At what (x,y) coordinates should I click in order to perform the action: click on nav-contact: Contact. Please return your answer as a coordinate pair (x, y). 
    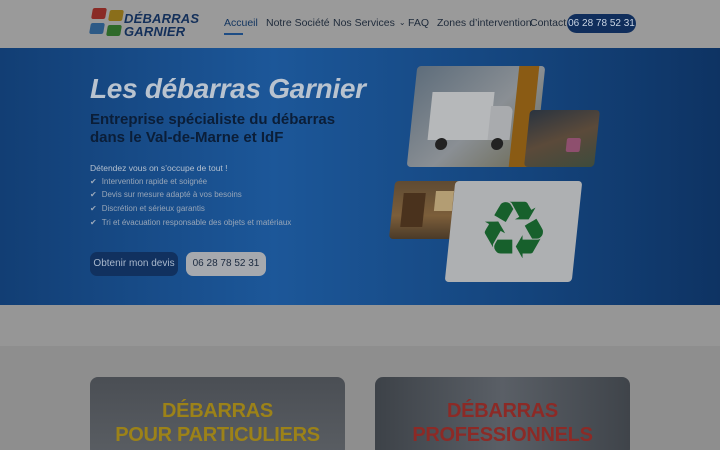
    Looking at the image, I should click on (548, 23).